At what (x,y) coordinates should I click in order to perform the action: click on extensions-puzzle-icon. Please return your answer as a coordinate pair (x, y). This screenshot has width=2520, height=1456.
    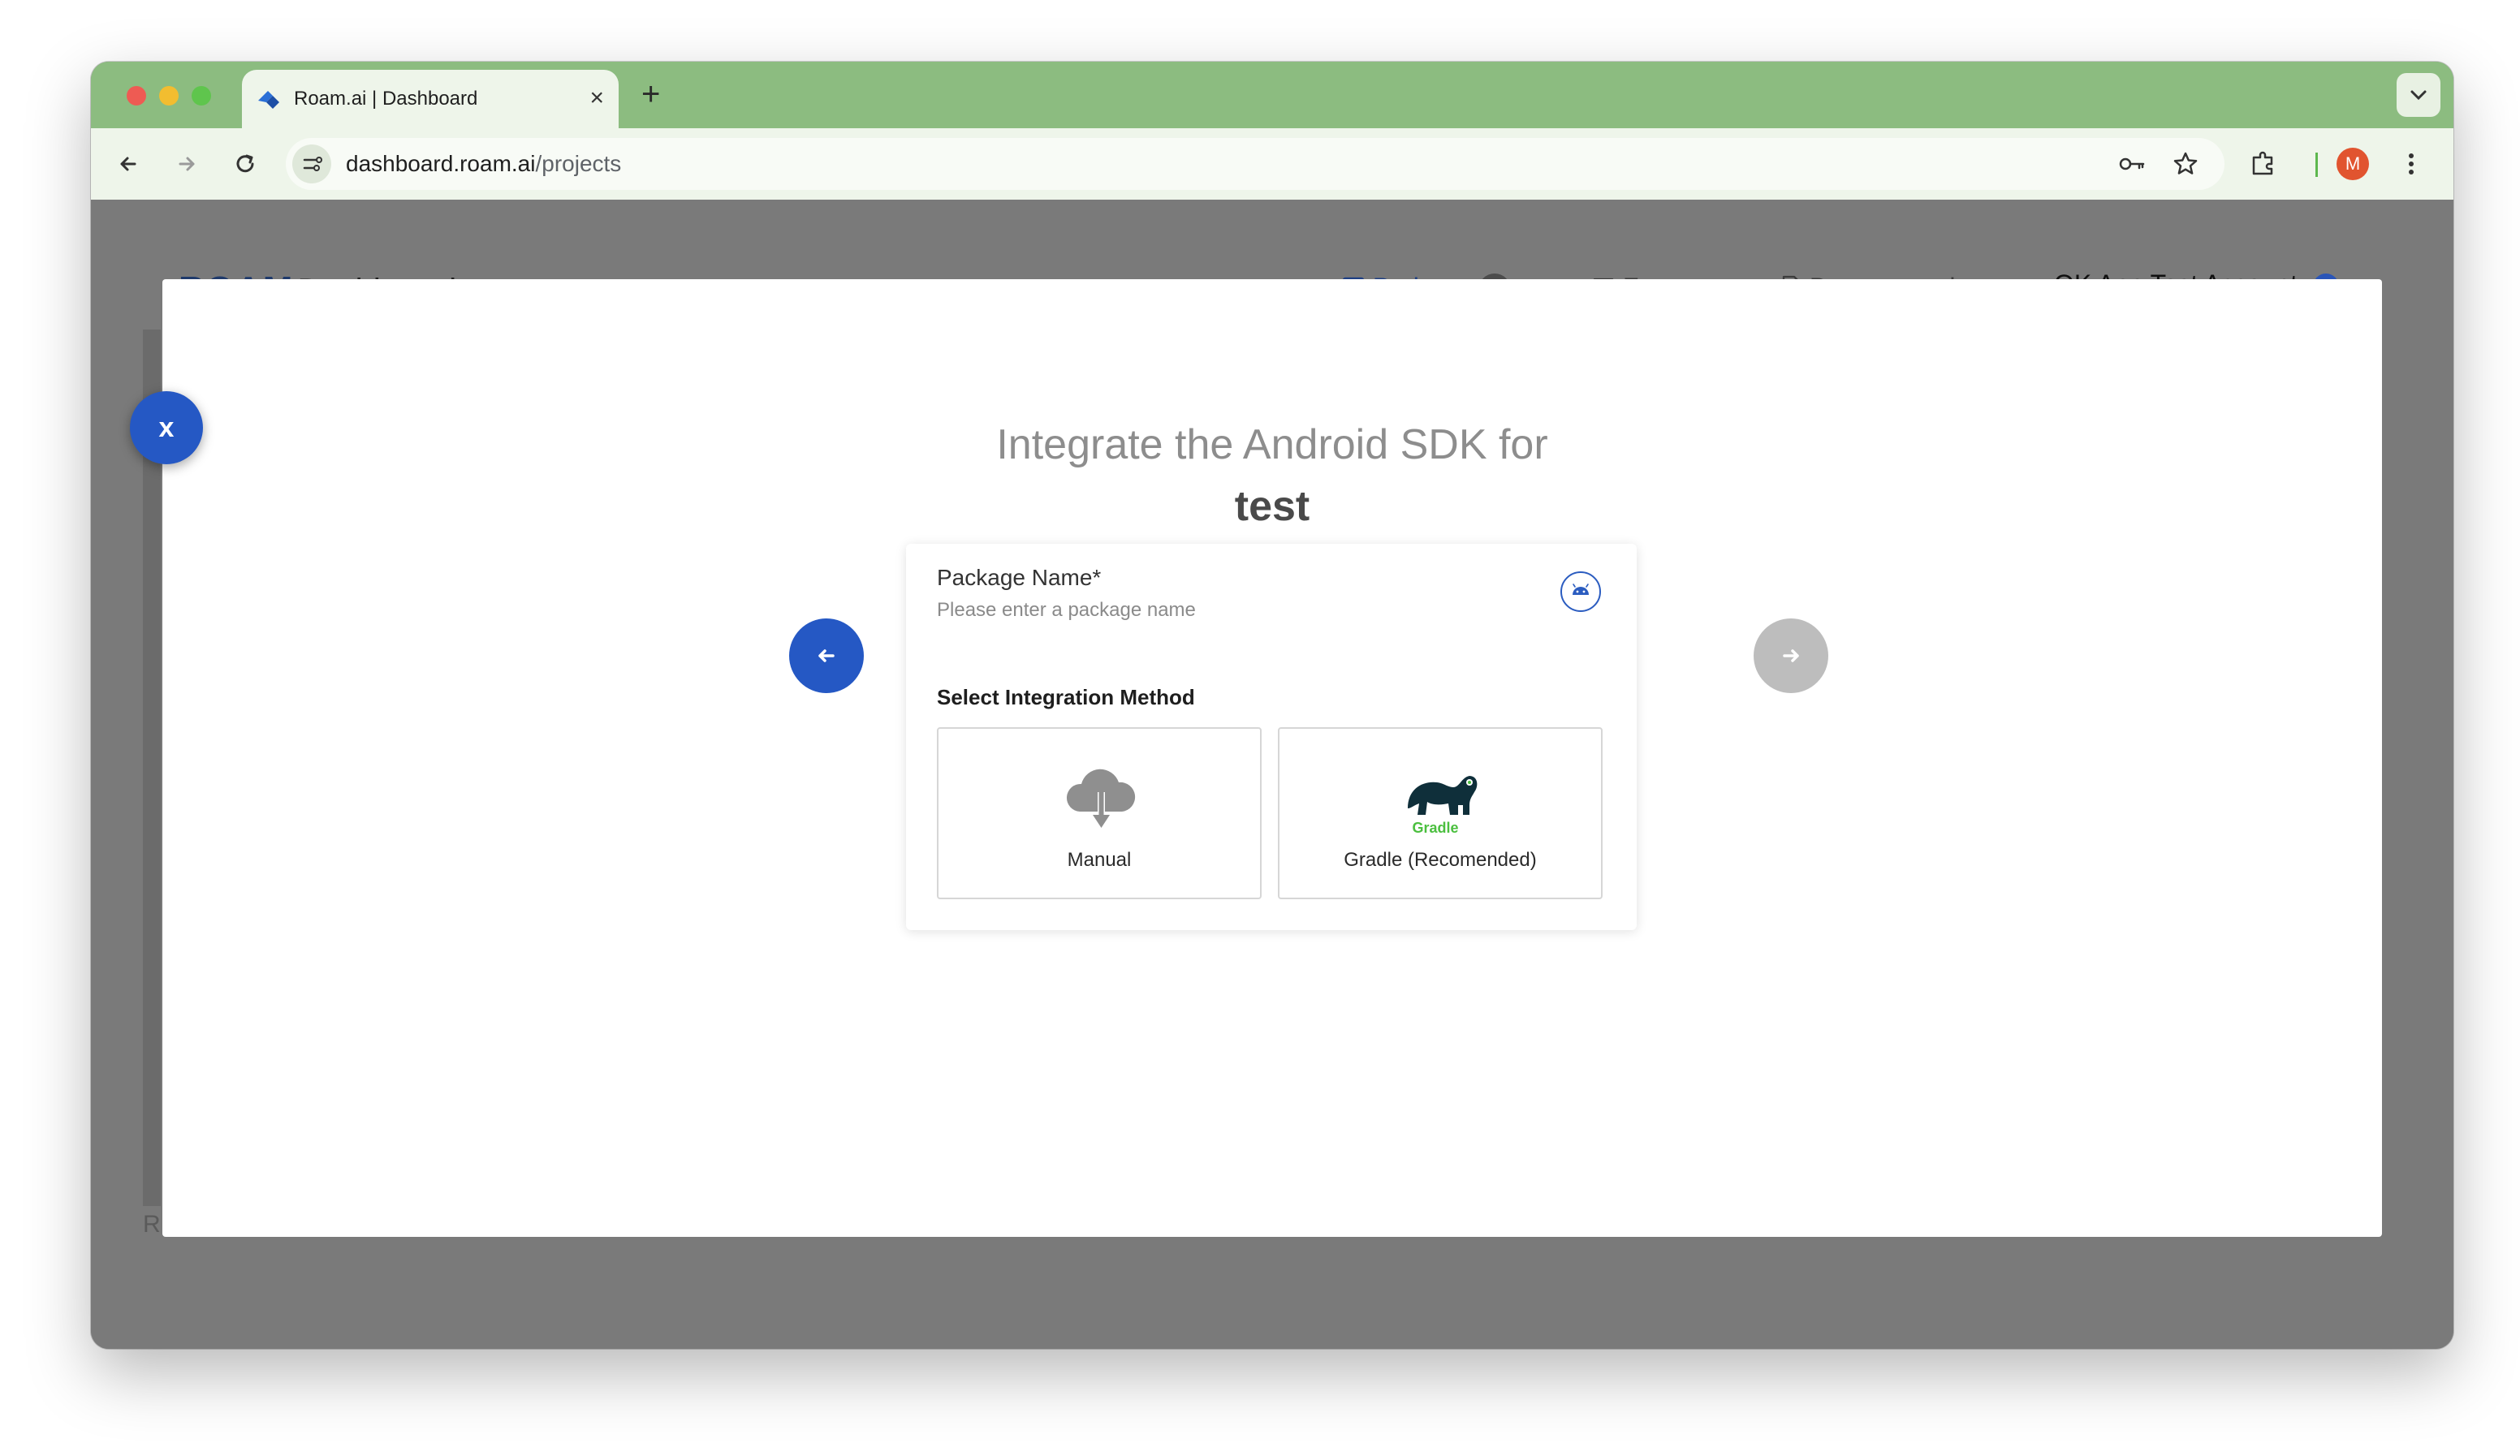
    Looking at the image, I should click on (2263, 164).